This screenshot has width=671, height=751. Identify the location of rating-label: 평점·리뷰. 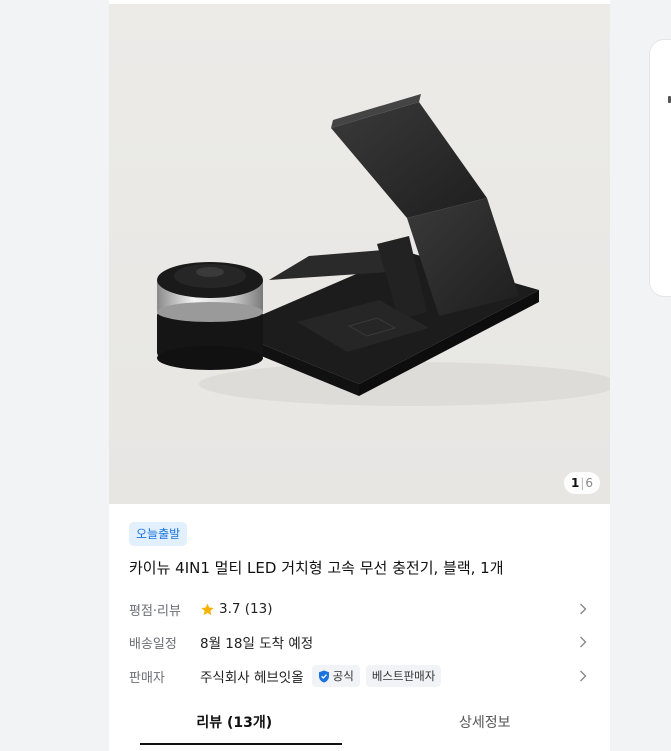
(155, 611).